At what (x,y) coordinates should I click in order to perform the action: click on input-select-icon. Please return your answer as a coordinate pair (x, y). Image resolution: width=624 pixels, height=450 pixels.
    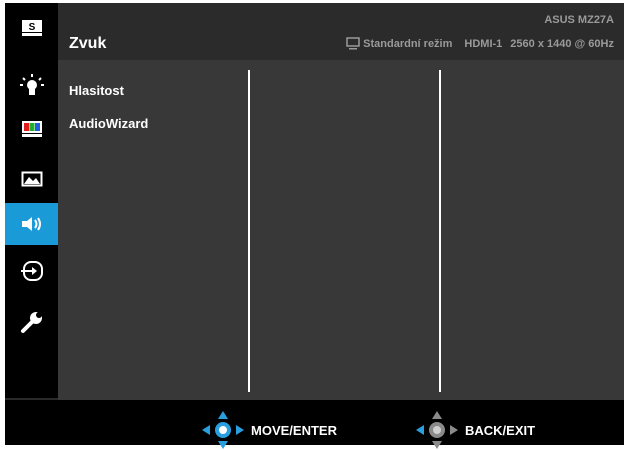
    Looking at the image, I should click on (31, 271).